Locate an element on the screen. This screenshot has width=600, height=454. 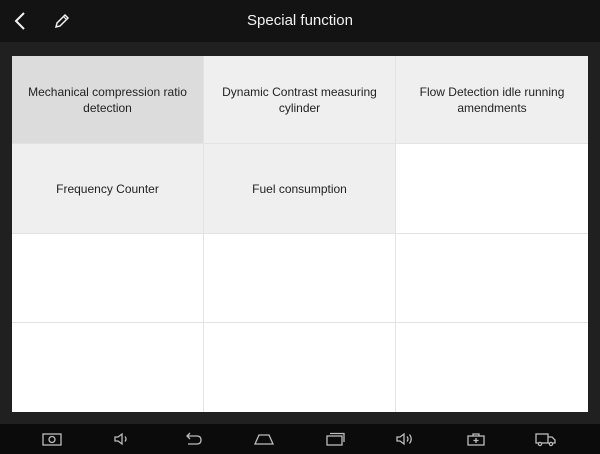
function-label: Flow Detection idle running amendments is located at coordinates (492, 99).